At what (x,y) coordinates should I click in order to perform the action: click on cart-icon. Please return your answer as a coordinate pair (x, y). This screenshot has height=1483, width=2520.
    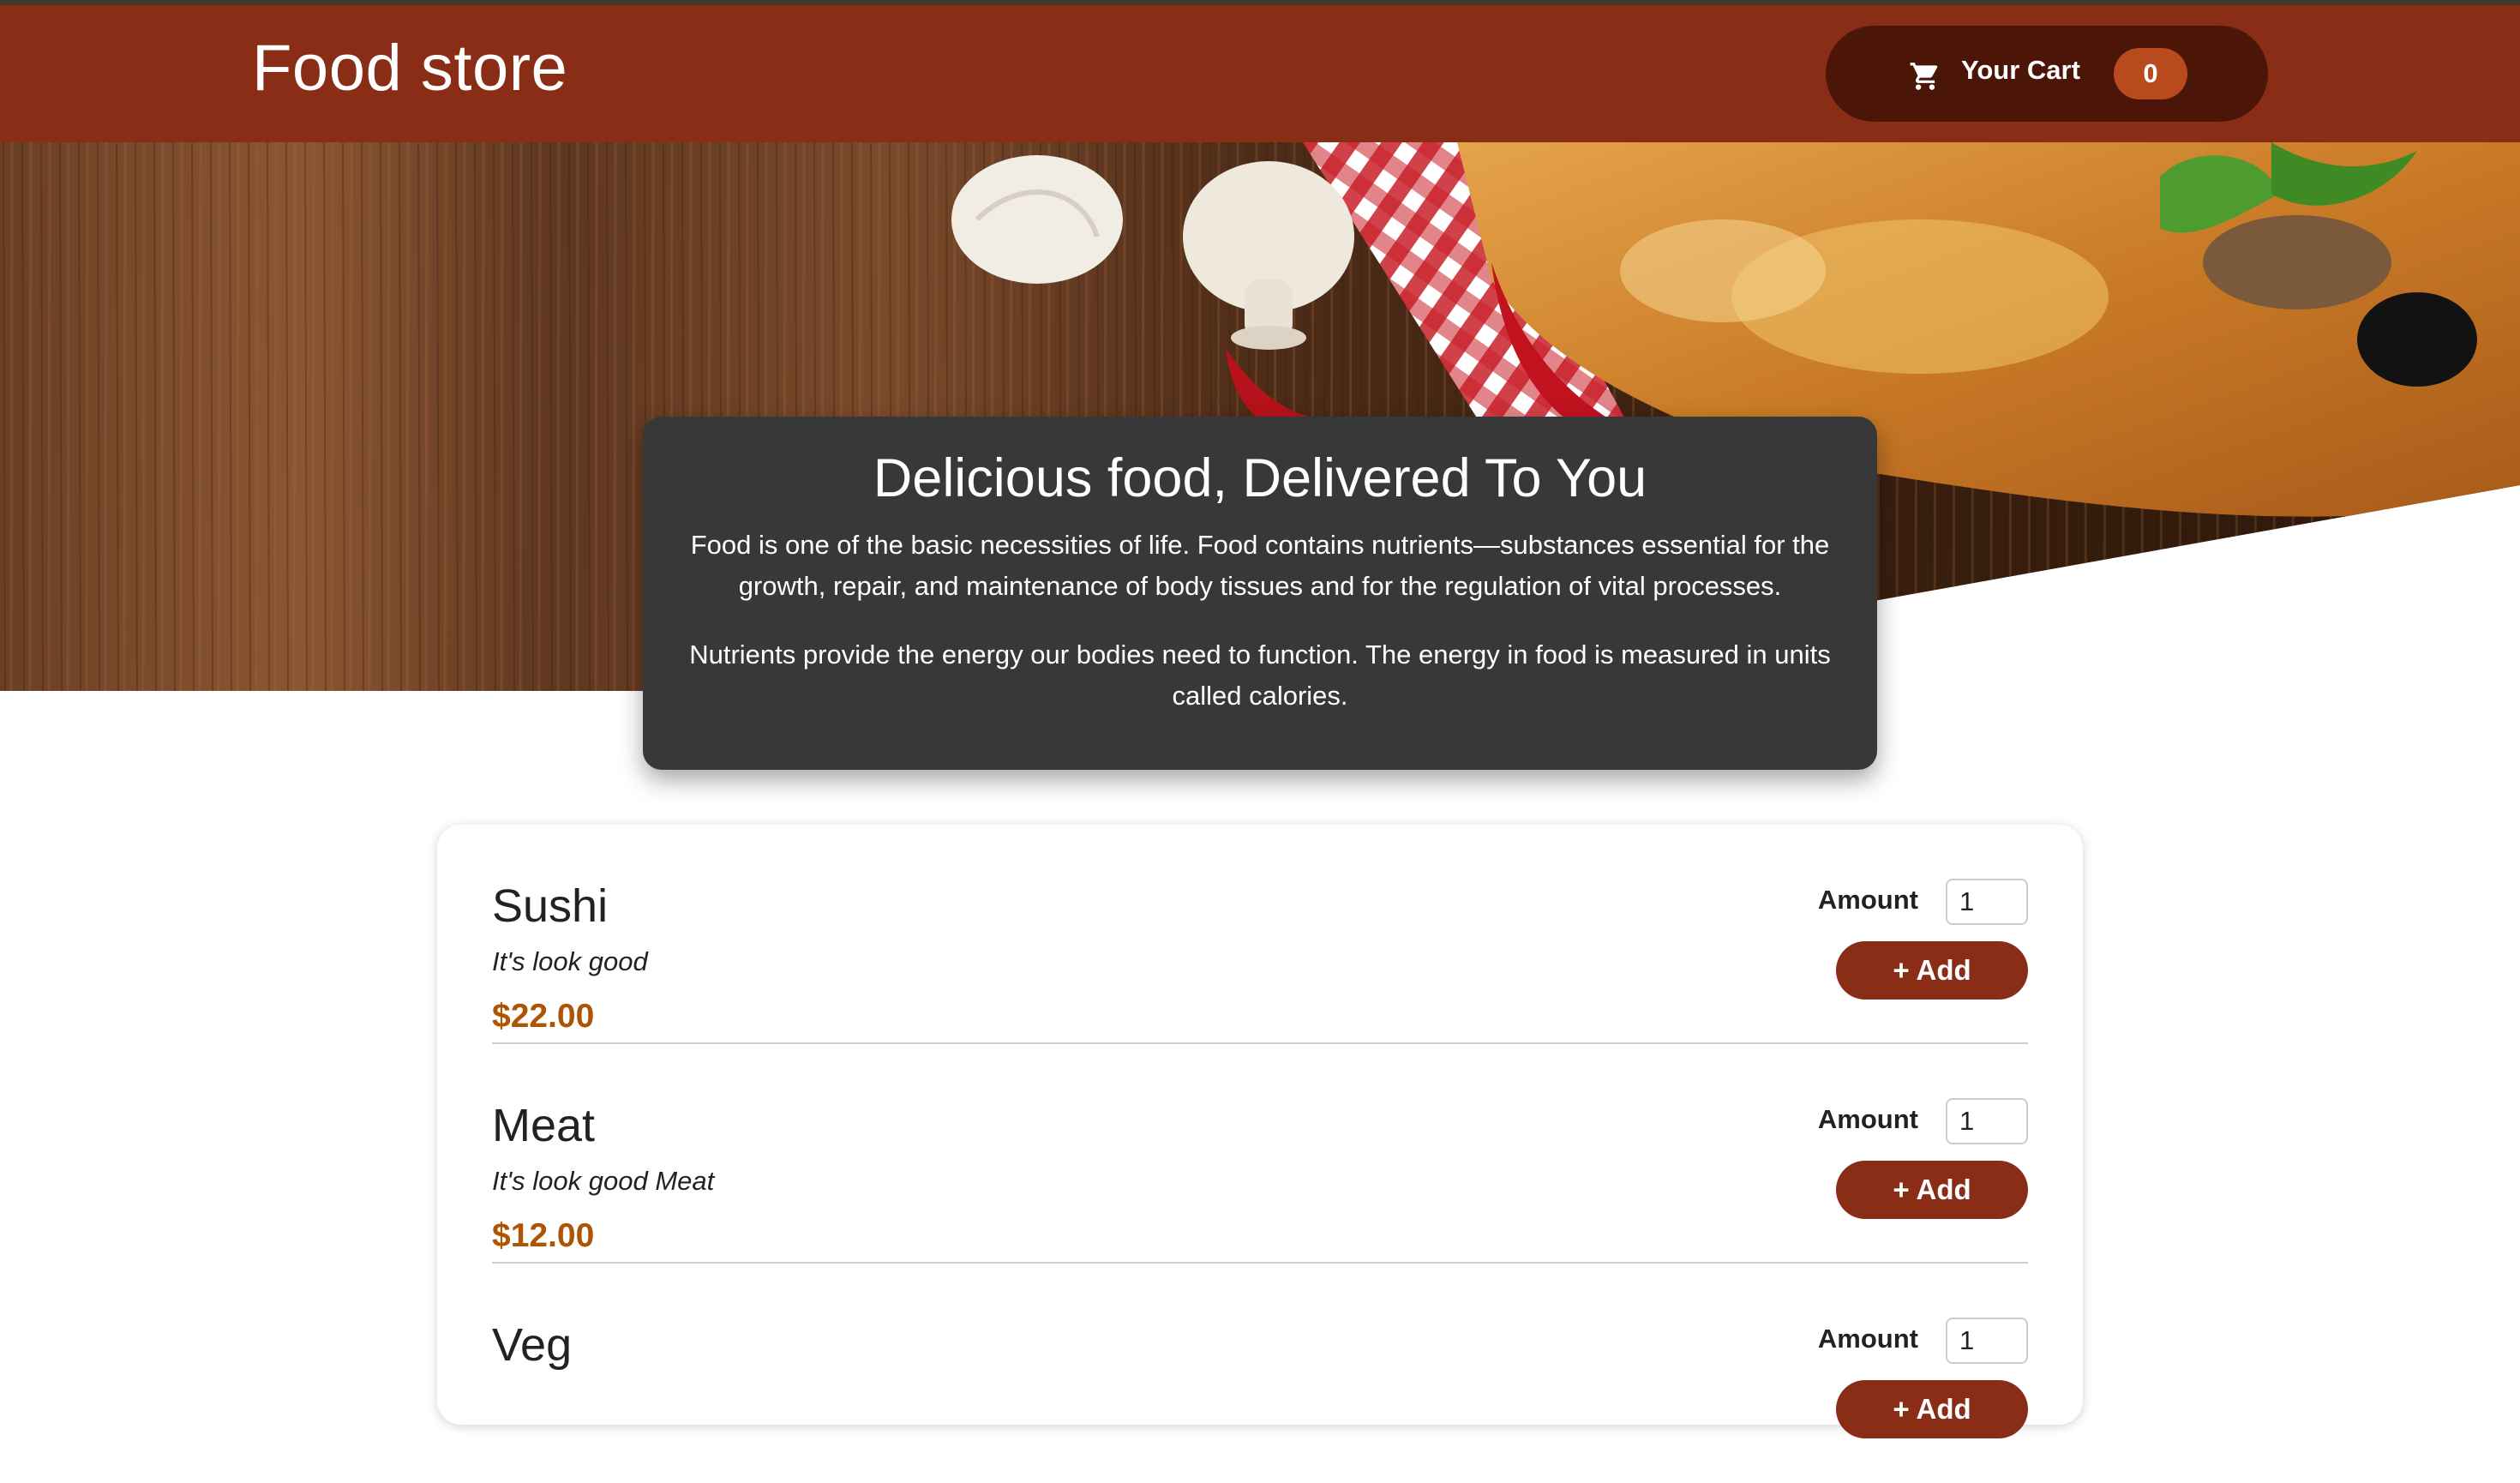
    Looking at the image, I should click on (1924, 76).